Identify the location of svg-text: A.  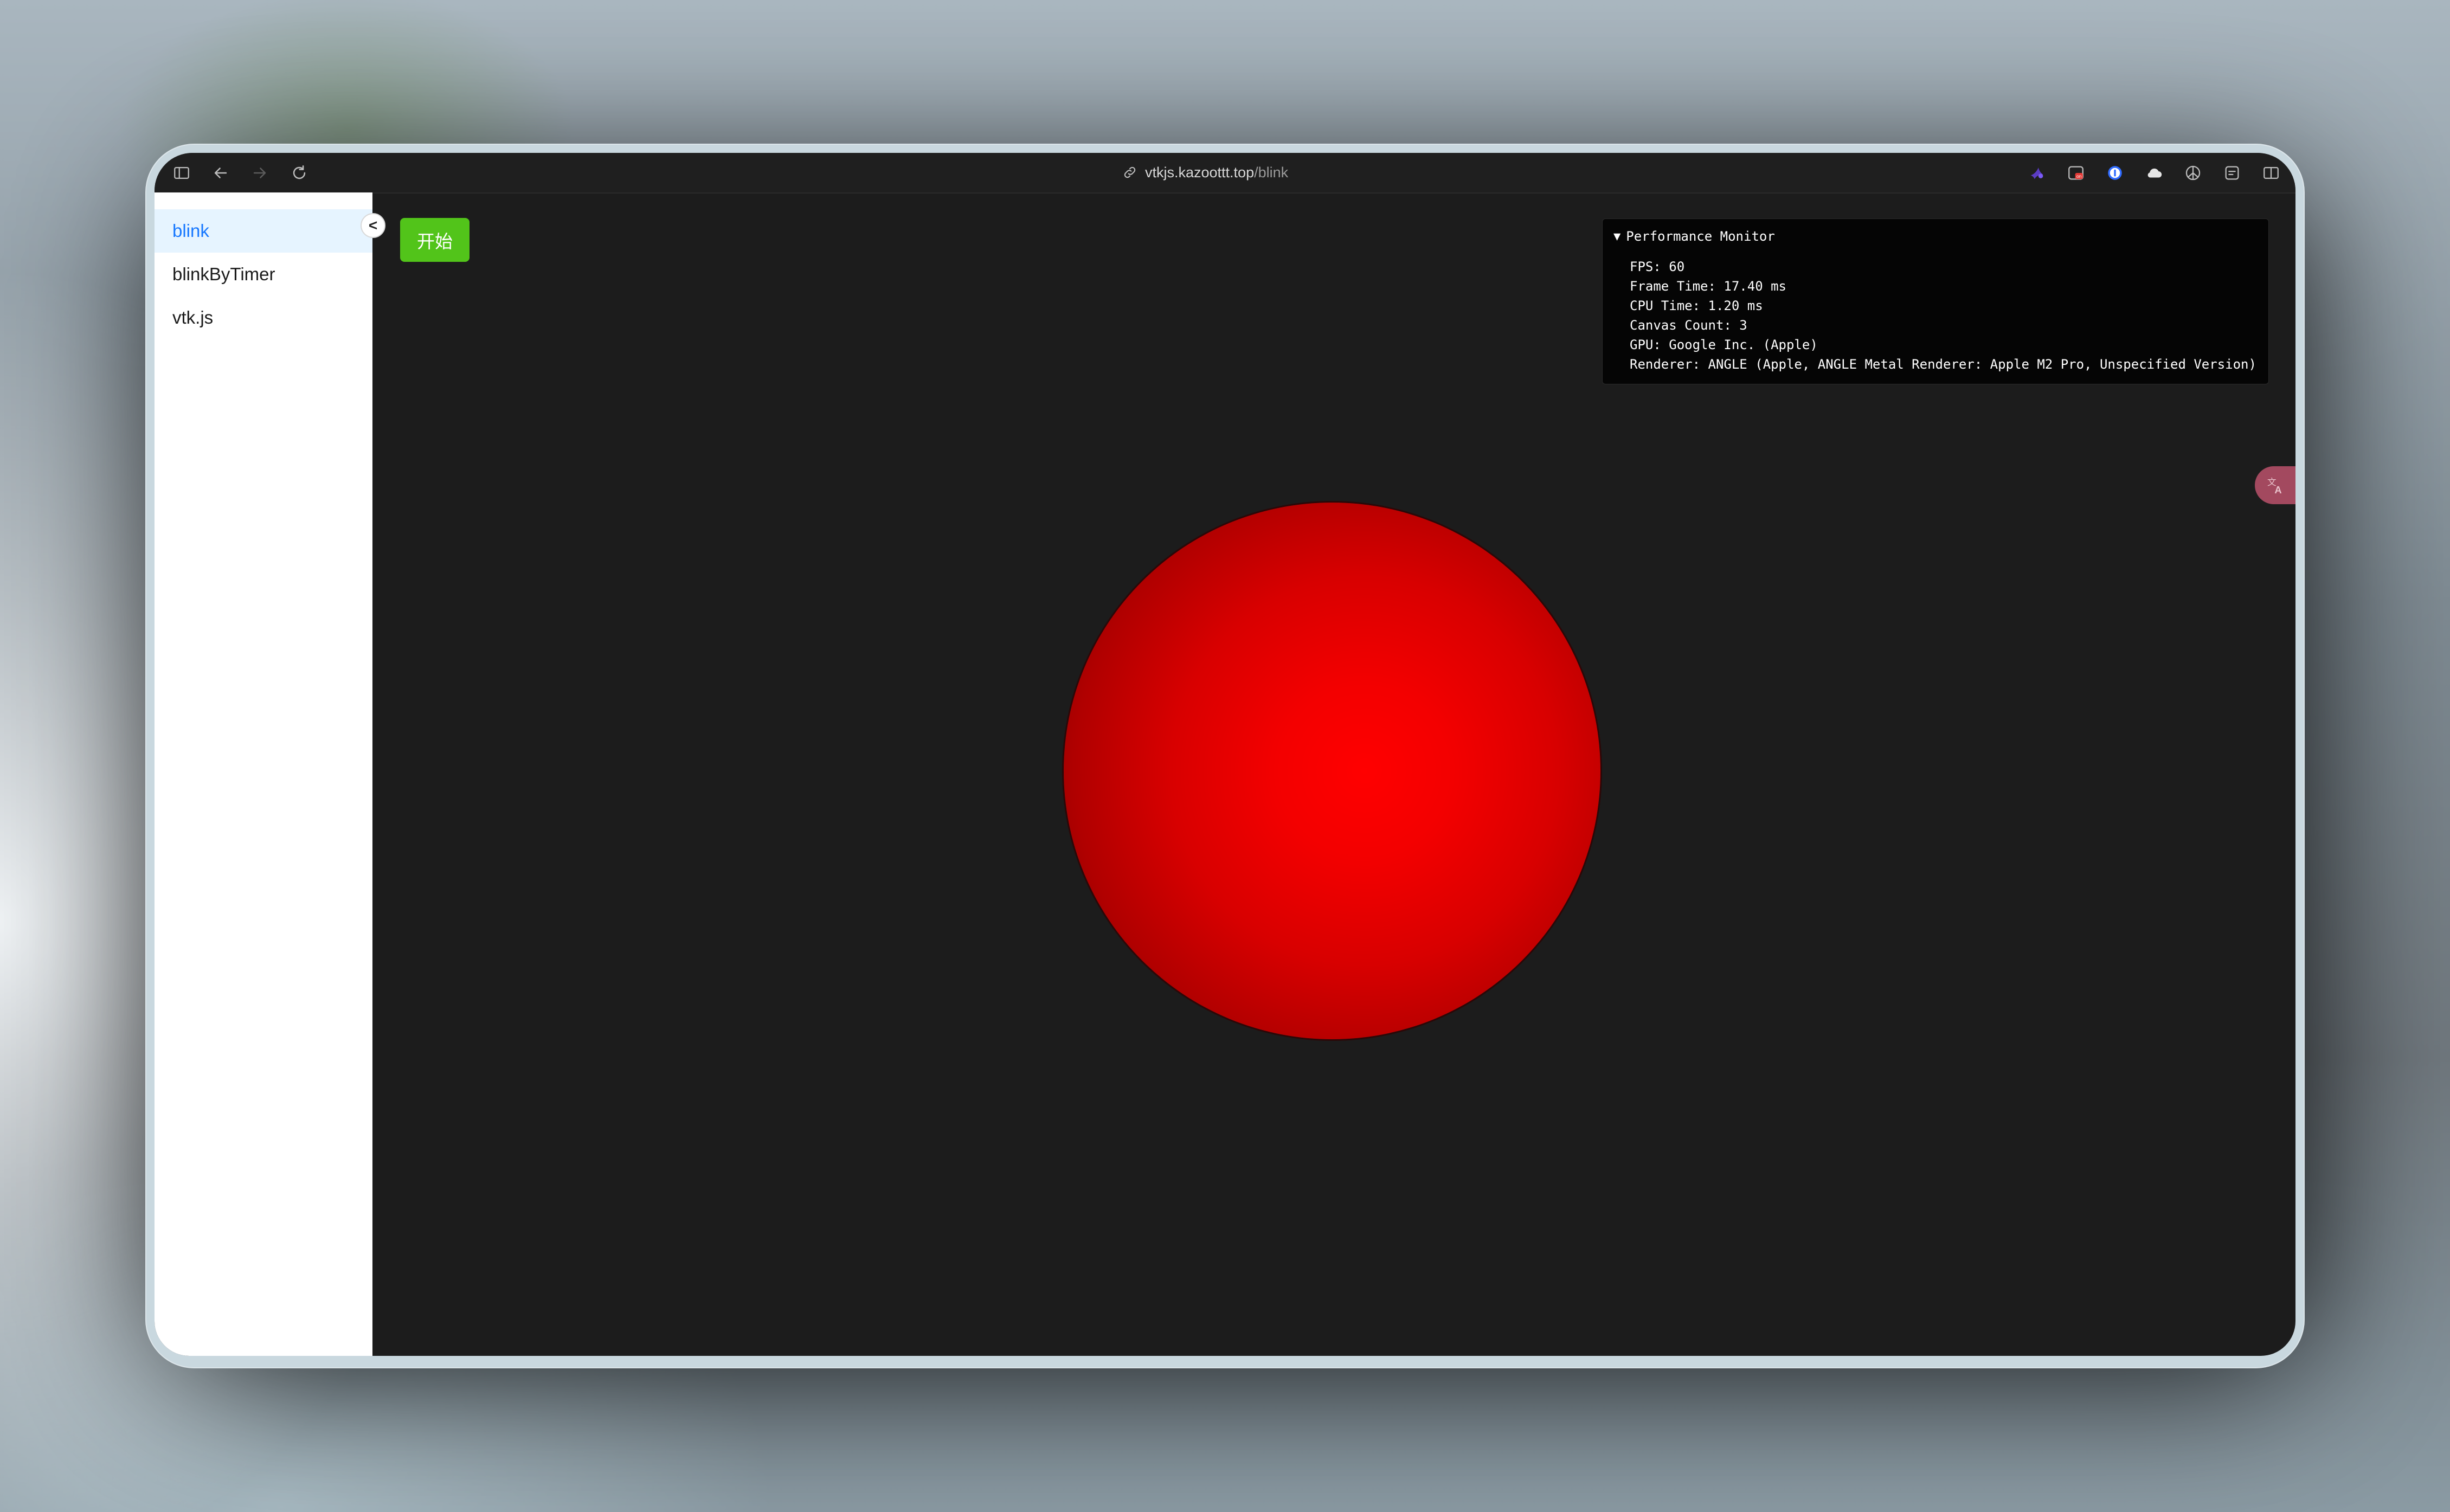
(2277, 490).